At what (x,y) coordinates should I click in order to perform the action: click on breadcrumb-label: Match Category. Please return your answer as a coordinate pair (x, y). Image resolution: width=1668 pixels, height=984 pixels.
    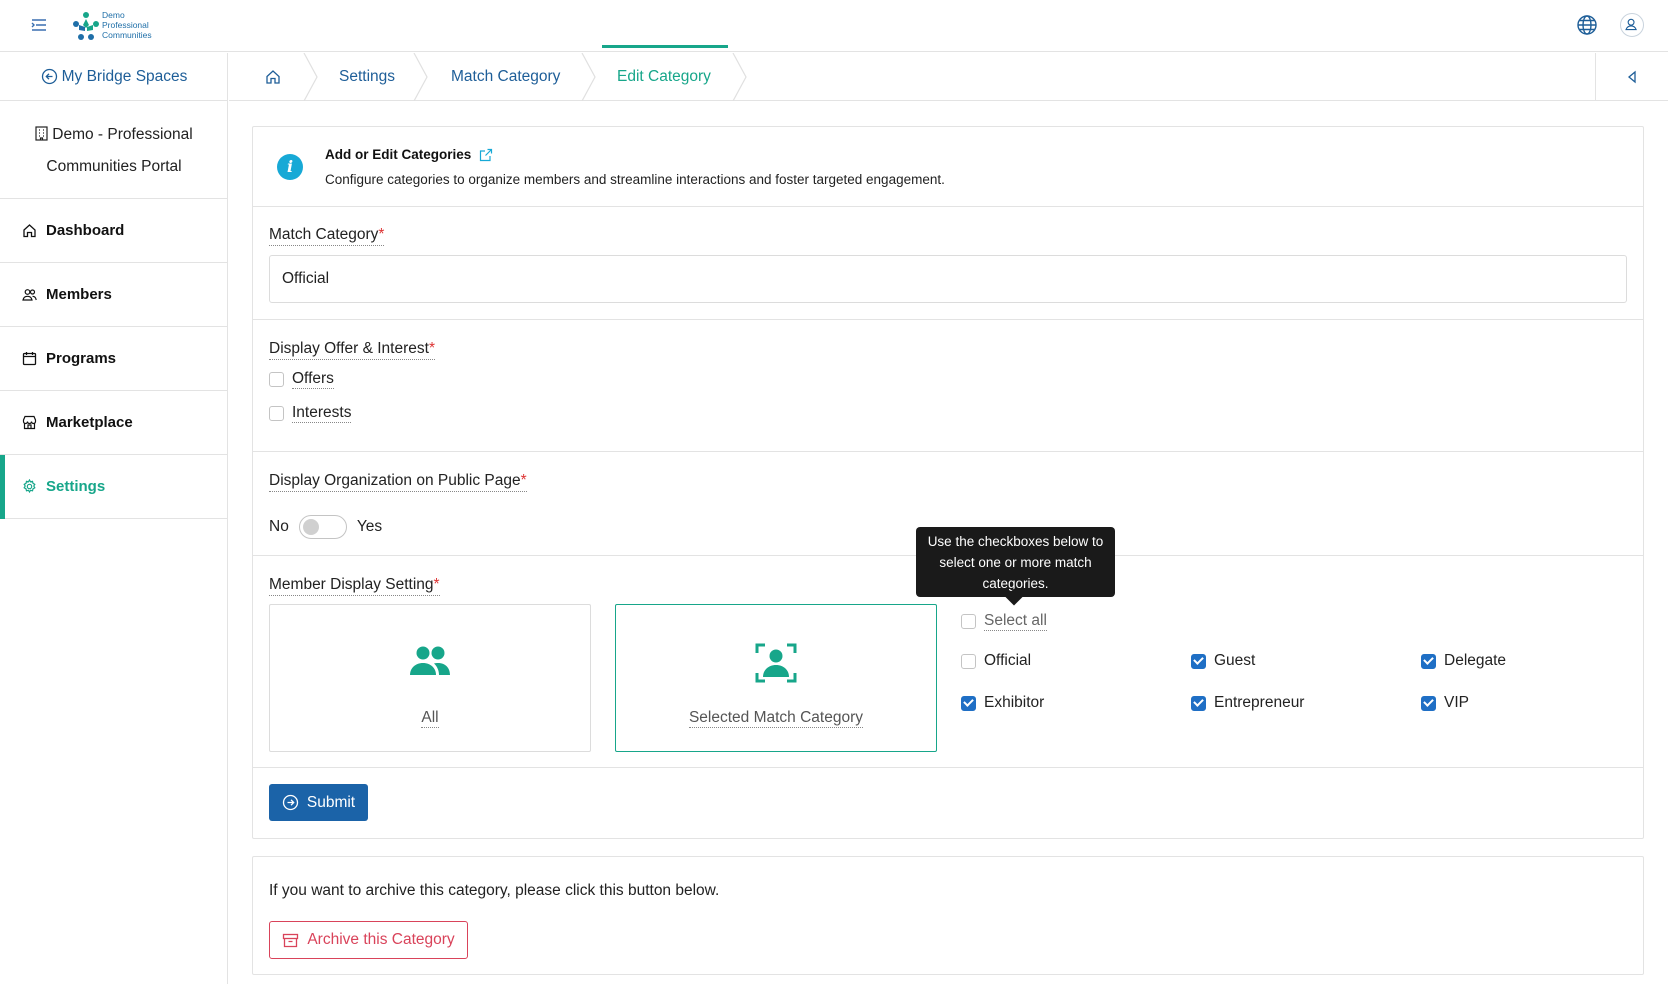
    Looking at the image, I should click on (506, 76).